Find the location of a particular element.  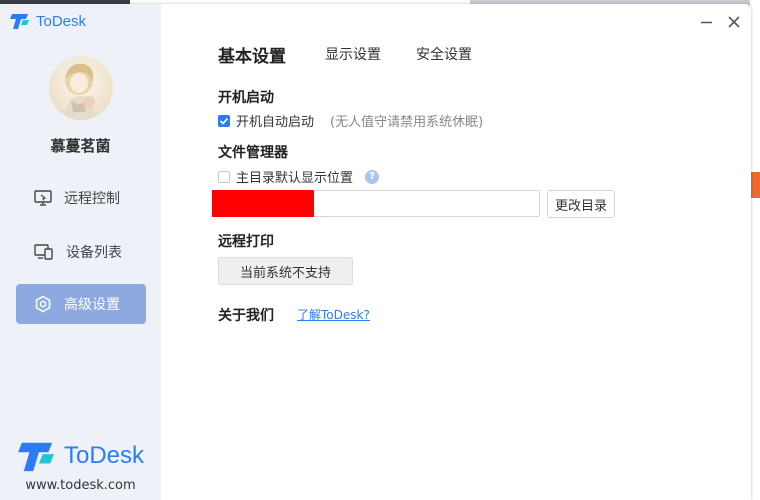

file-manager-section-title: 文件管理器 is located at coordinates (253, 153).